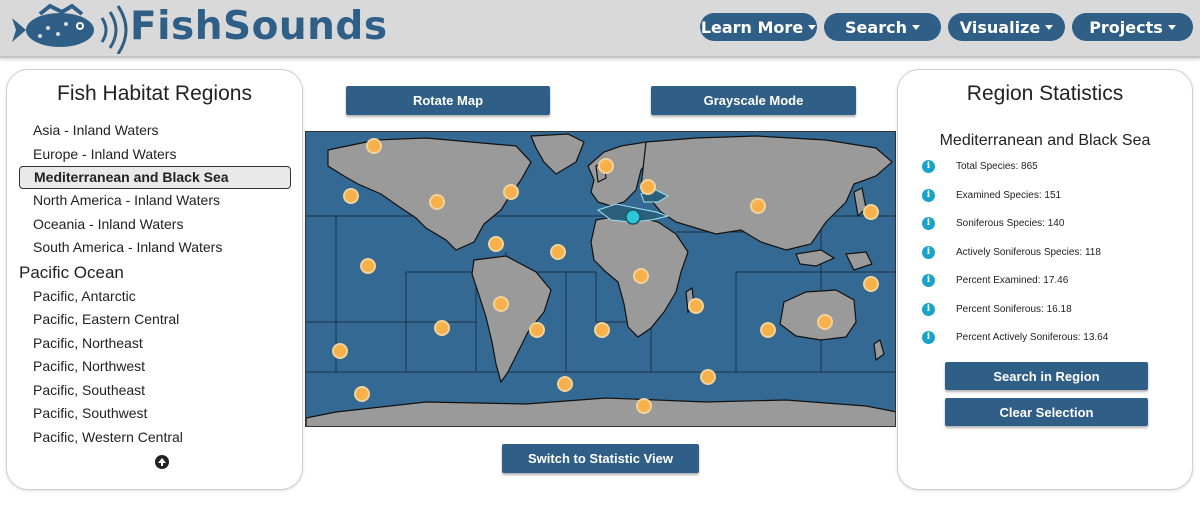 The height and width of the screenshot is (508, 1200). Describe the element at coordinates (1010, 223) in the screenshot. I see `stat-soniferous-species: Soniferous Species: 140` at that location.